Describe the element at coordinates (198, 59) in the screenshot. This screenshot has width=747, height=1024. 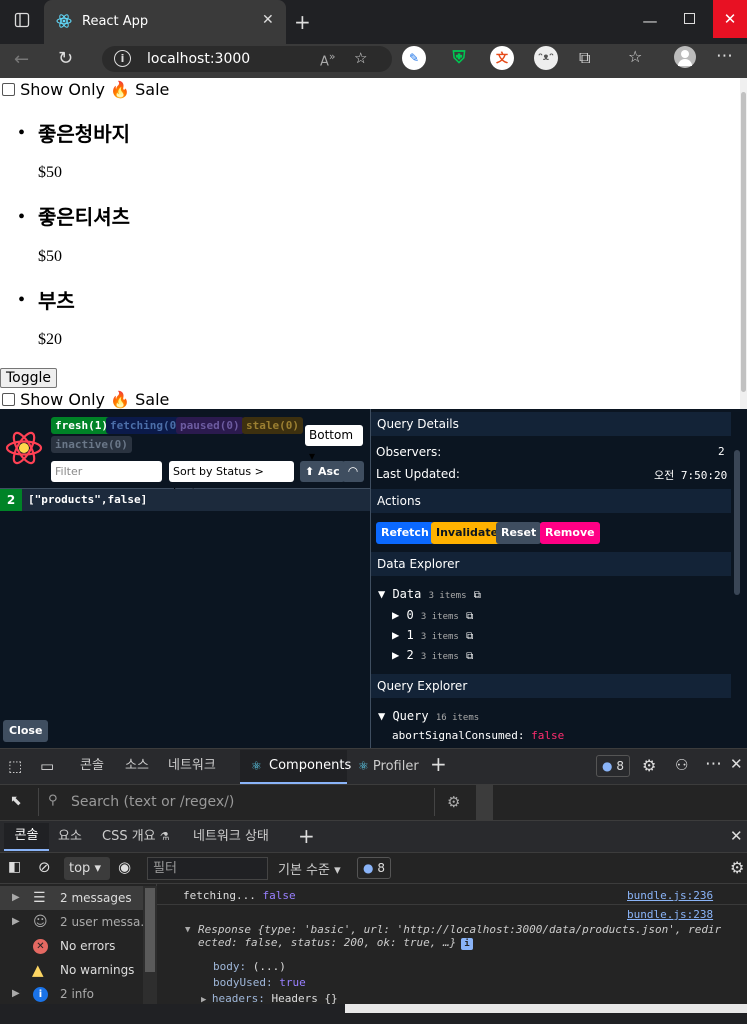
I see `address-text: localhost:3000` at that location.